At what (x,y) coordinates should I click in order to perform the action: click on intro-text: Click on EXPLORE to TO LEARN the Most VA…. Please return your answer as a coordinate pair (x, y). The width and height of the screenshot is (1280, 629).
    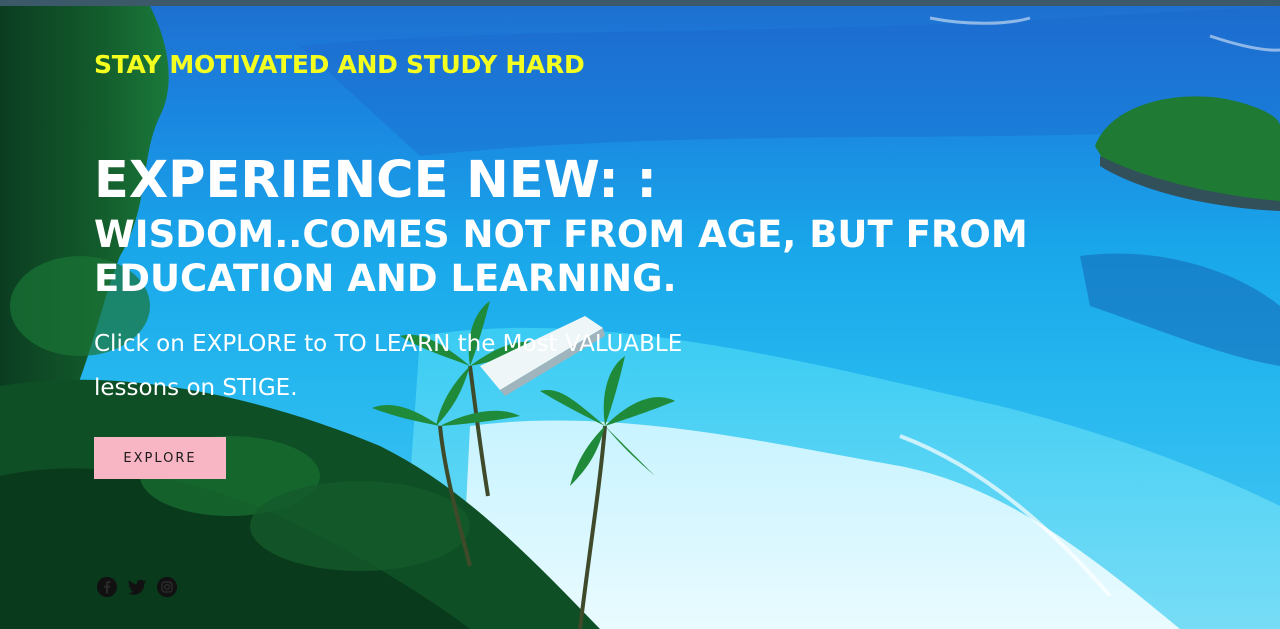
    Looking at the image, I should click on (388, 366).